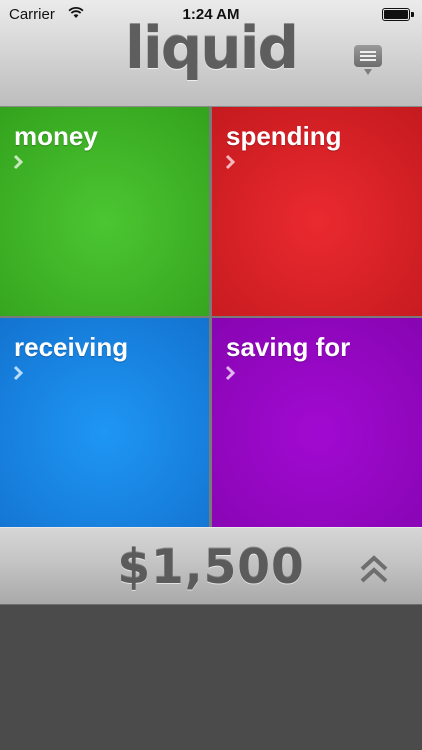  I want to click on menu-button, so click(368, 59).